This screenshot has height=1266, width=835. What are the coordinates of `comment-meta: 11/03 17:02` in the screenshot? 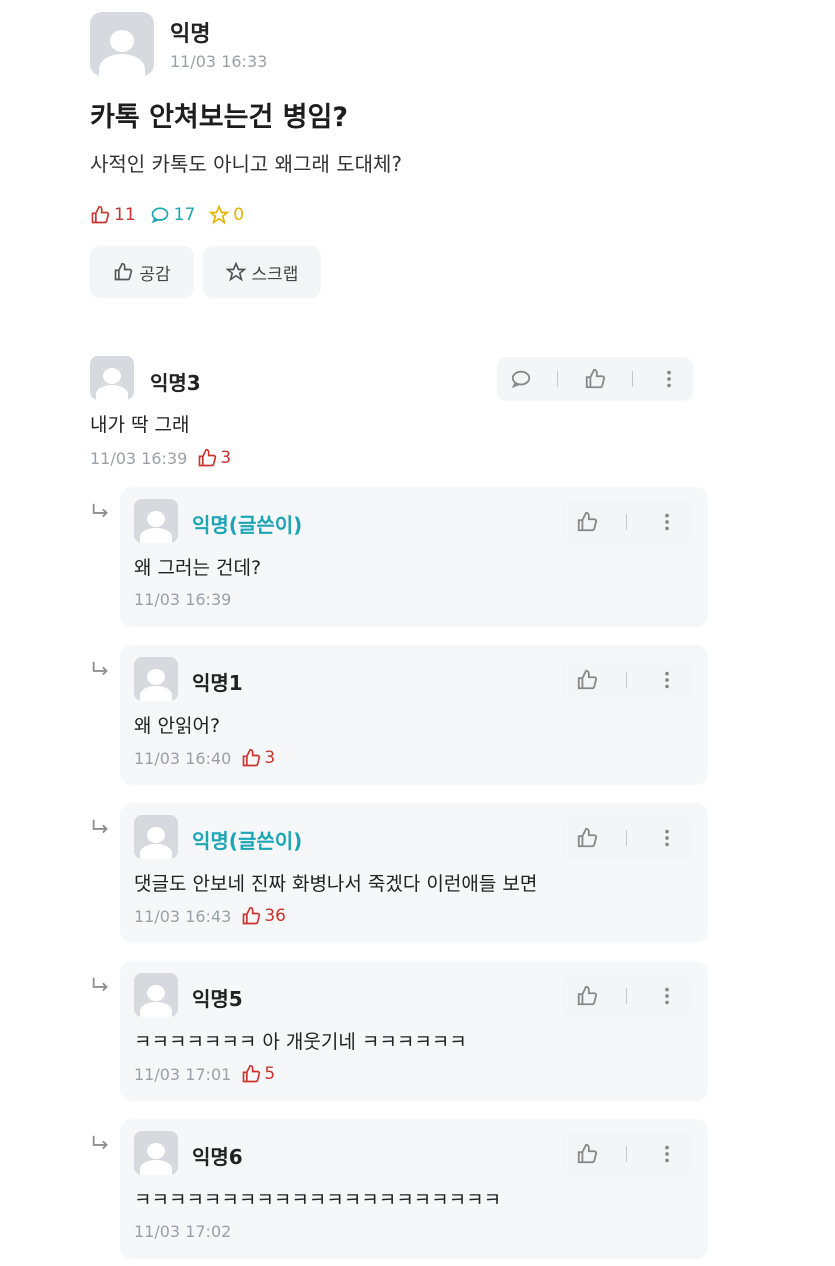 It's located at (182, 1231).